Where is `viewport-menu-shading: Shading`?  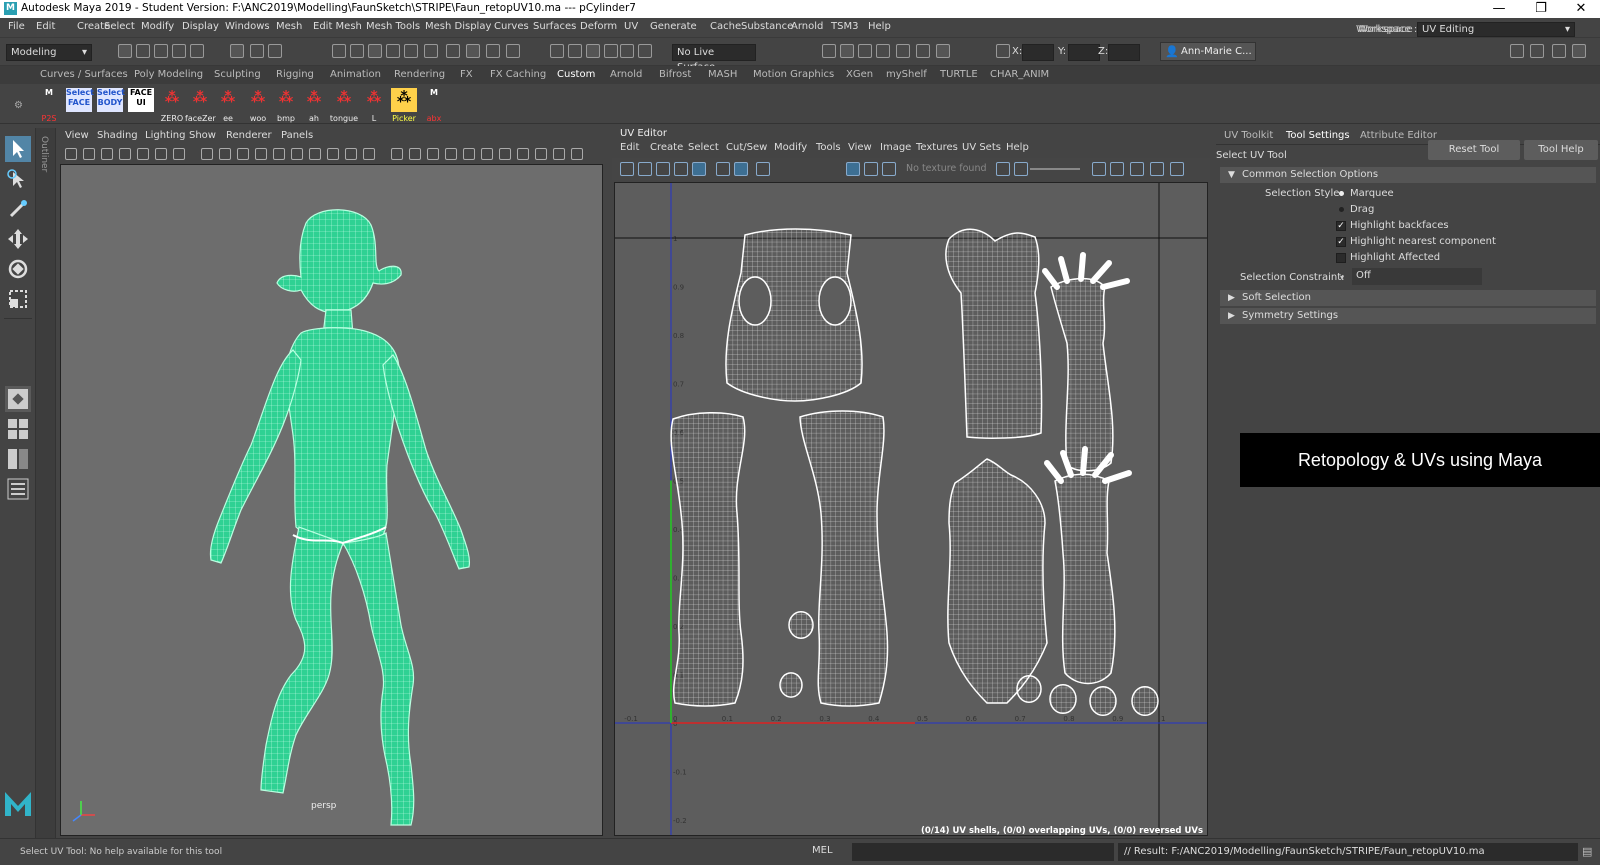
viewport-menu-shading: Shading is located at coordinates (117, 135).